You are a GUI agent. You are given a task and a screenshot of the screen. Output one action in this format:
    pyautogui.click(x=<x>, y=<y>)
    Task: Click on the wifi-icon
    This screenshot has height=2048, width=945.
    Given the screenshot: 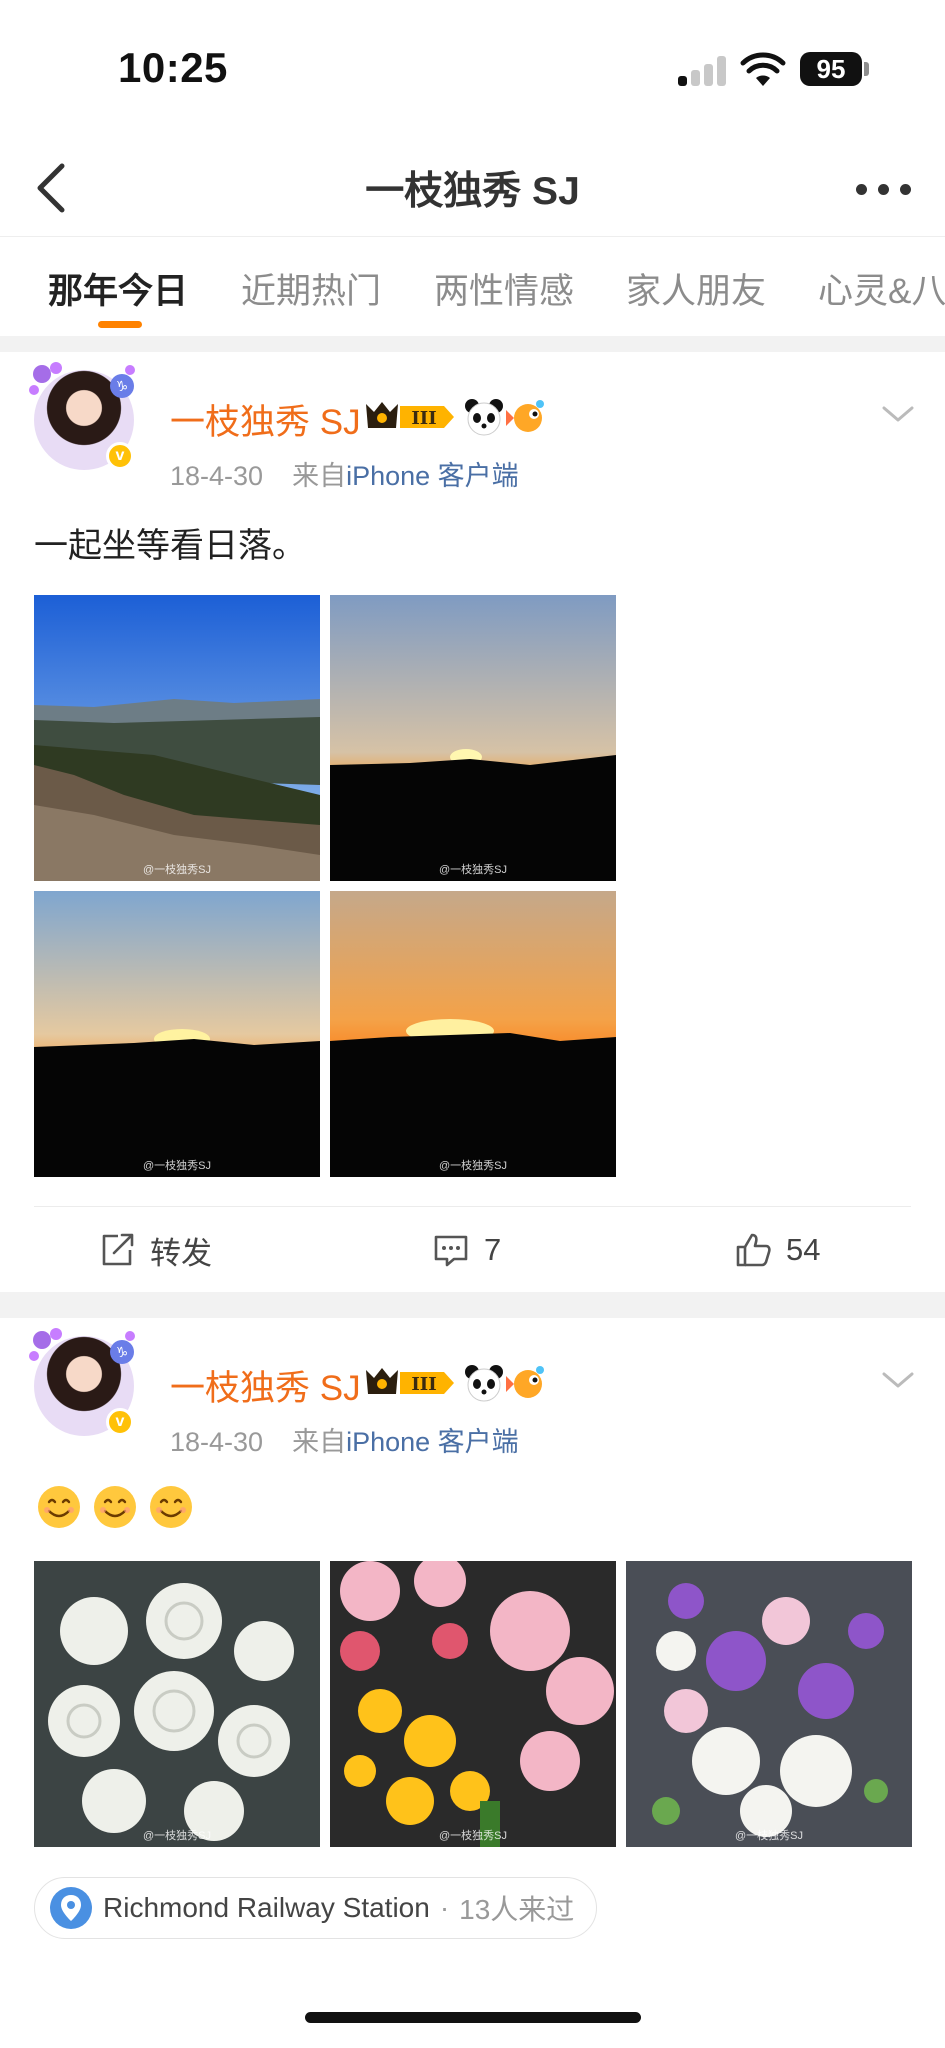 What is the action you would take?
    pyautogui.click(x=763, y=69)
    